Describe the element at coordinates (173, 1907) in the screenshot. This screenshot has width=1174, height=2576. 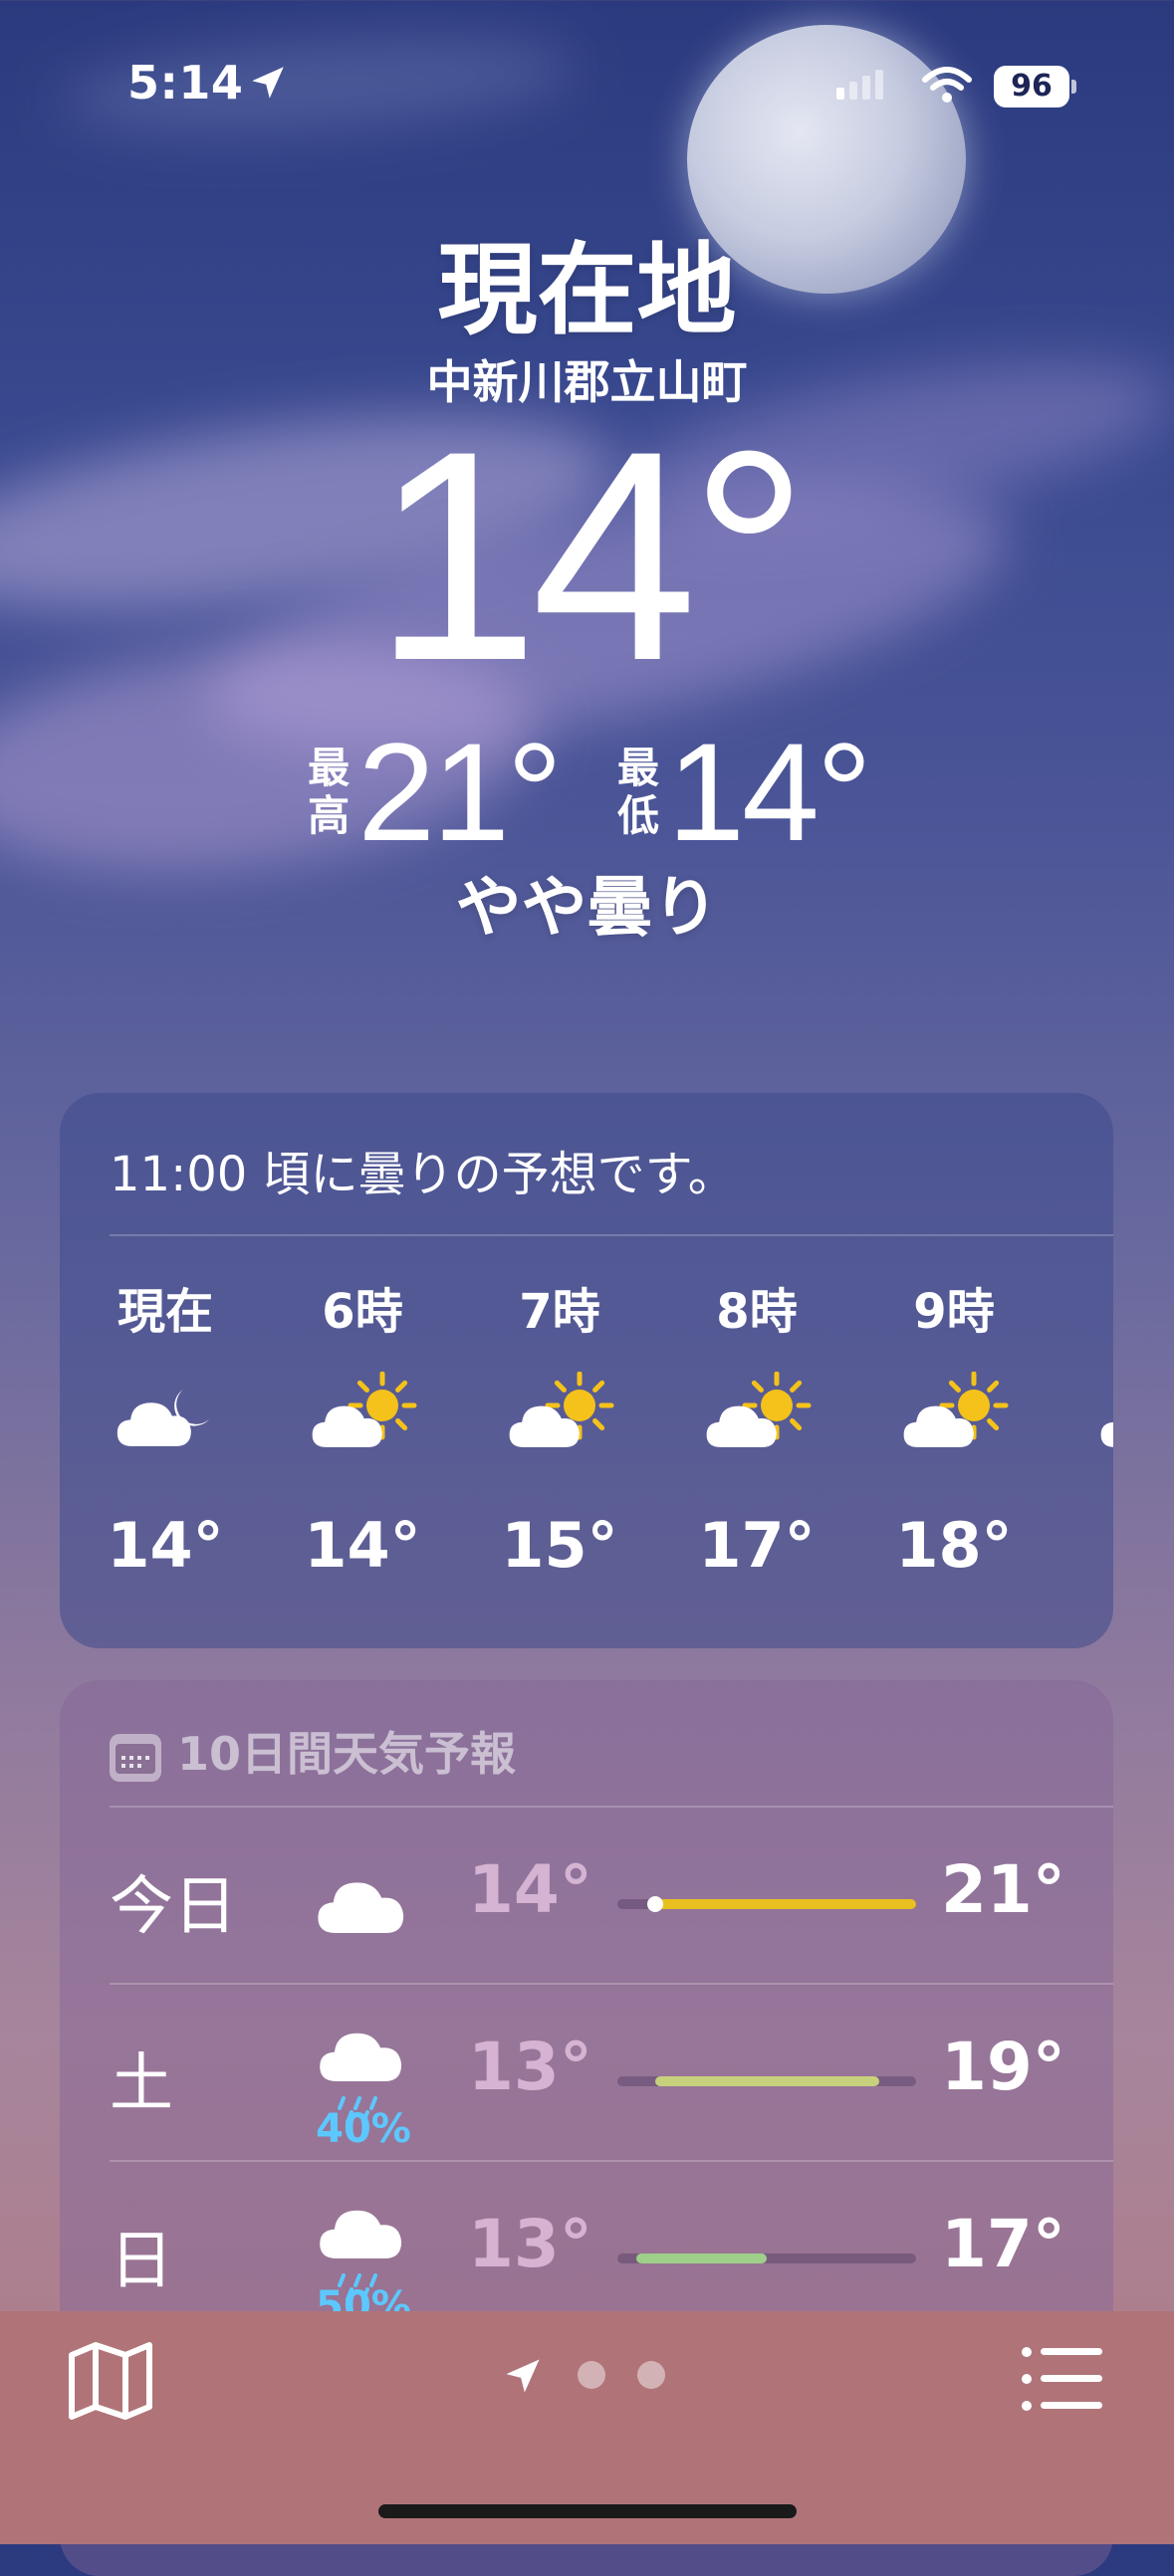
I see `day-name: 今日` at that location.